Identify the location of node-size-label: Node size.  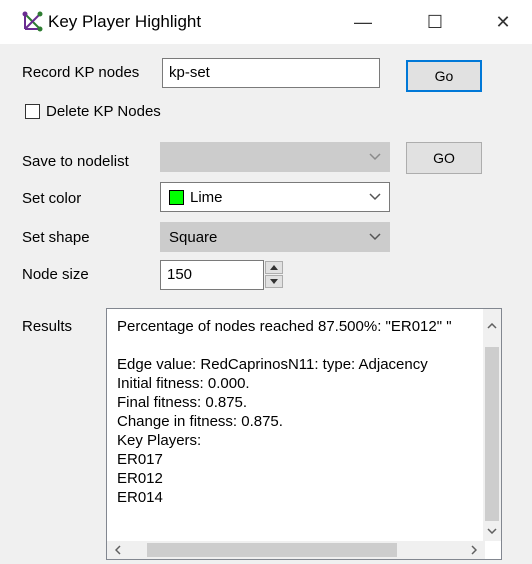
(55, 274).